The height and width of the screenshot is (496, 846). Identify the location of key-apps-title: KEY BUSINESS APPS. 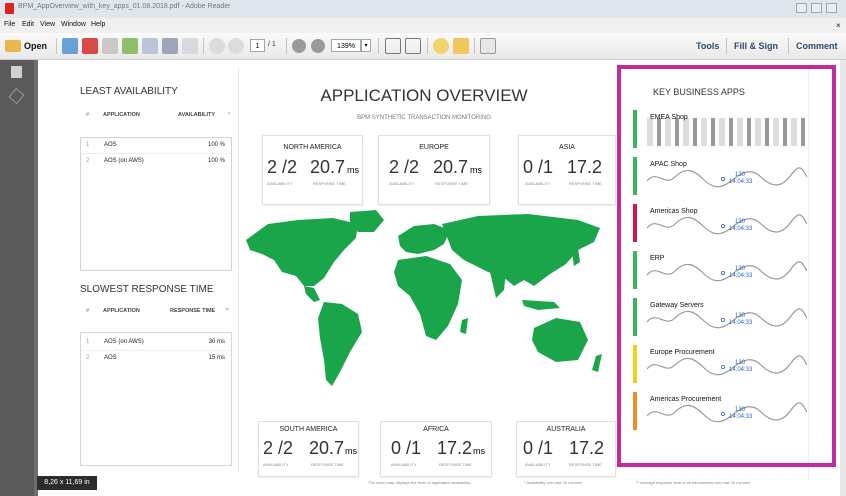
(699, 92).